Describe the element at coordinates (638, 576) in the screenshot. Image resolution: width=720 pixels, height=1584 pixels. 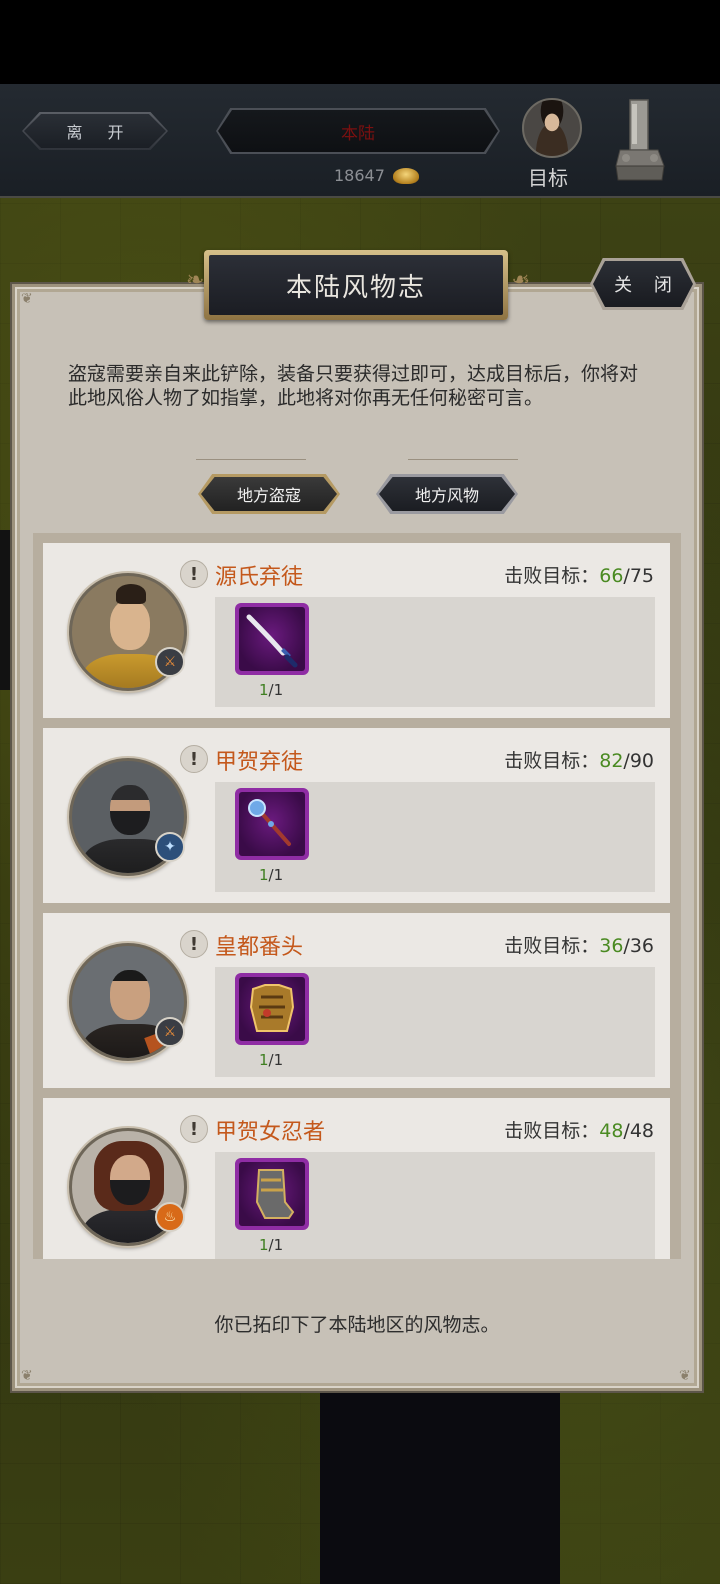
I see `defeat-total: /75` at that location.